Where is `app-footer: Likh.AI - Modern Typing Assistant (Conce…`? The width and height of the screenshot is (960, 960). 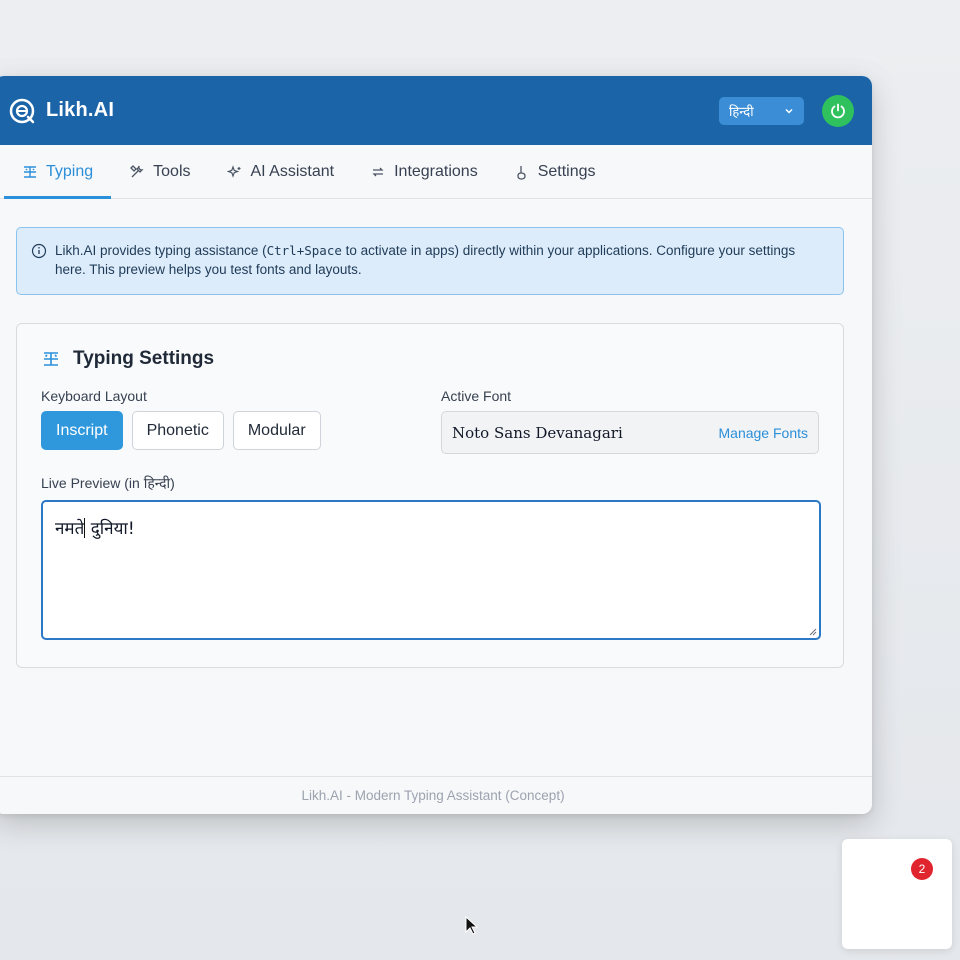
app-footer: Likh.AI - Modern Typing Assistant (Conce… is located at coordinates (436, 795).